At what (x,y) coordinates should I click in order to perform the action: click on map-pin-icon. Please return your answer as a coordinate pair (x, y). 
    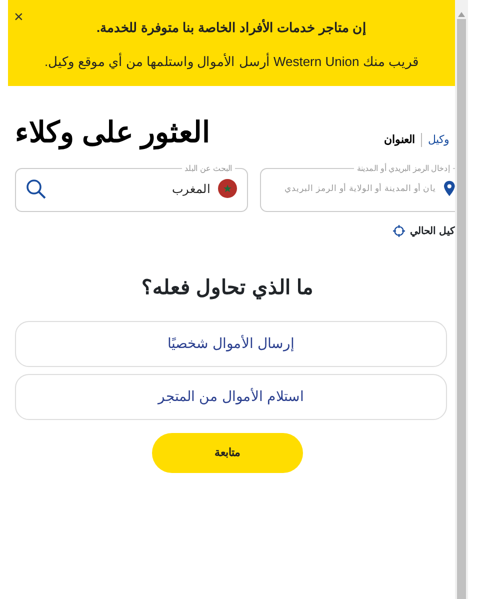
    Looking at the image, I should click on (449, 189).